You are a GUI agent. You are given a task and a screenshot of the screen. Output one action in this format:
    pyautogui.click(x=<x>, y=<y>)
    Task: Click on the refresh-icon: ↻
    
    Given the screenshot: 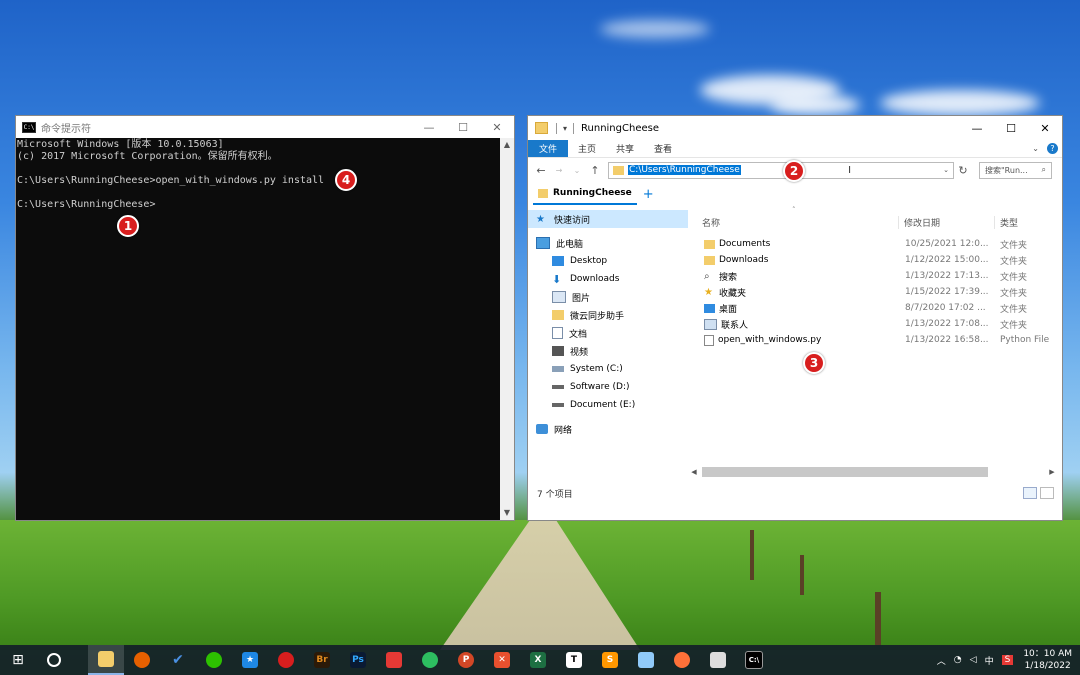 What is the action you would take?
    pyautogui.click(x=963, y=170)
    